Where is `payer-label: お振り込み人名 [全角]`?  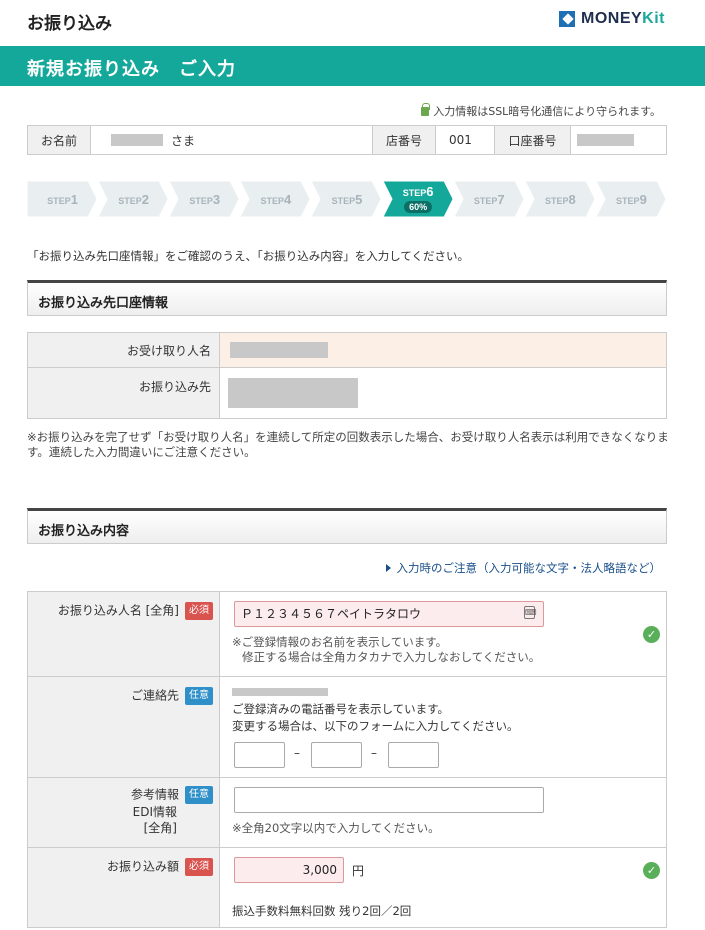
payer-label: お振り込み人名 [全角] is located at coordinates (118, 610).